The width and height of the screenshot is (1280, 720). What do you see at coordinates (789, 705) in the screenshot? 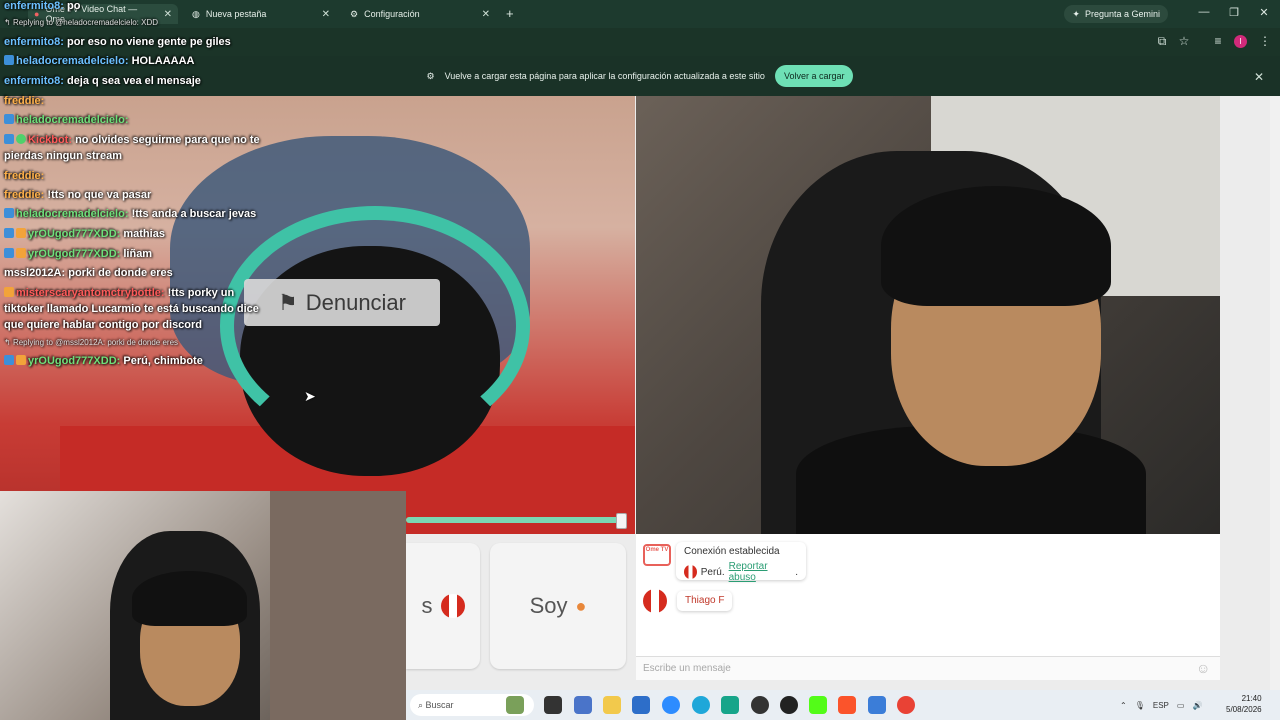
I see `g-app-icon` at bounding box center [789, 705].